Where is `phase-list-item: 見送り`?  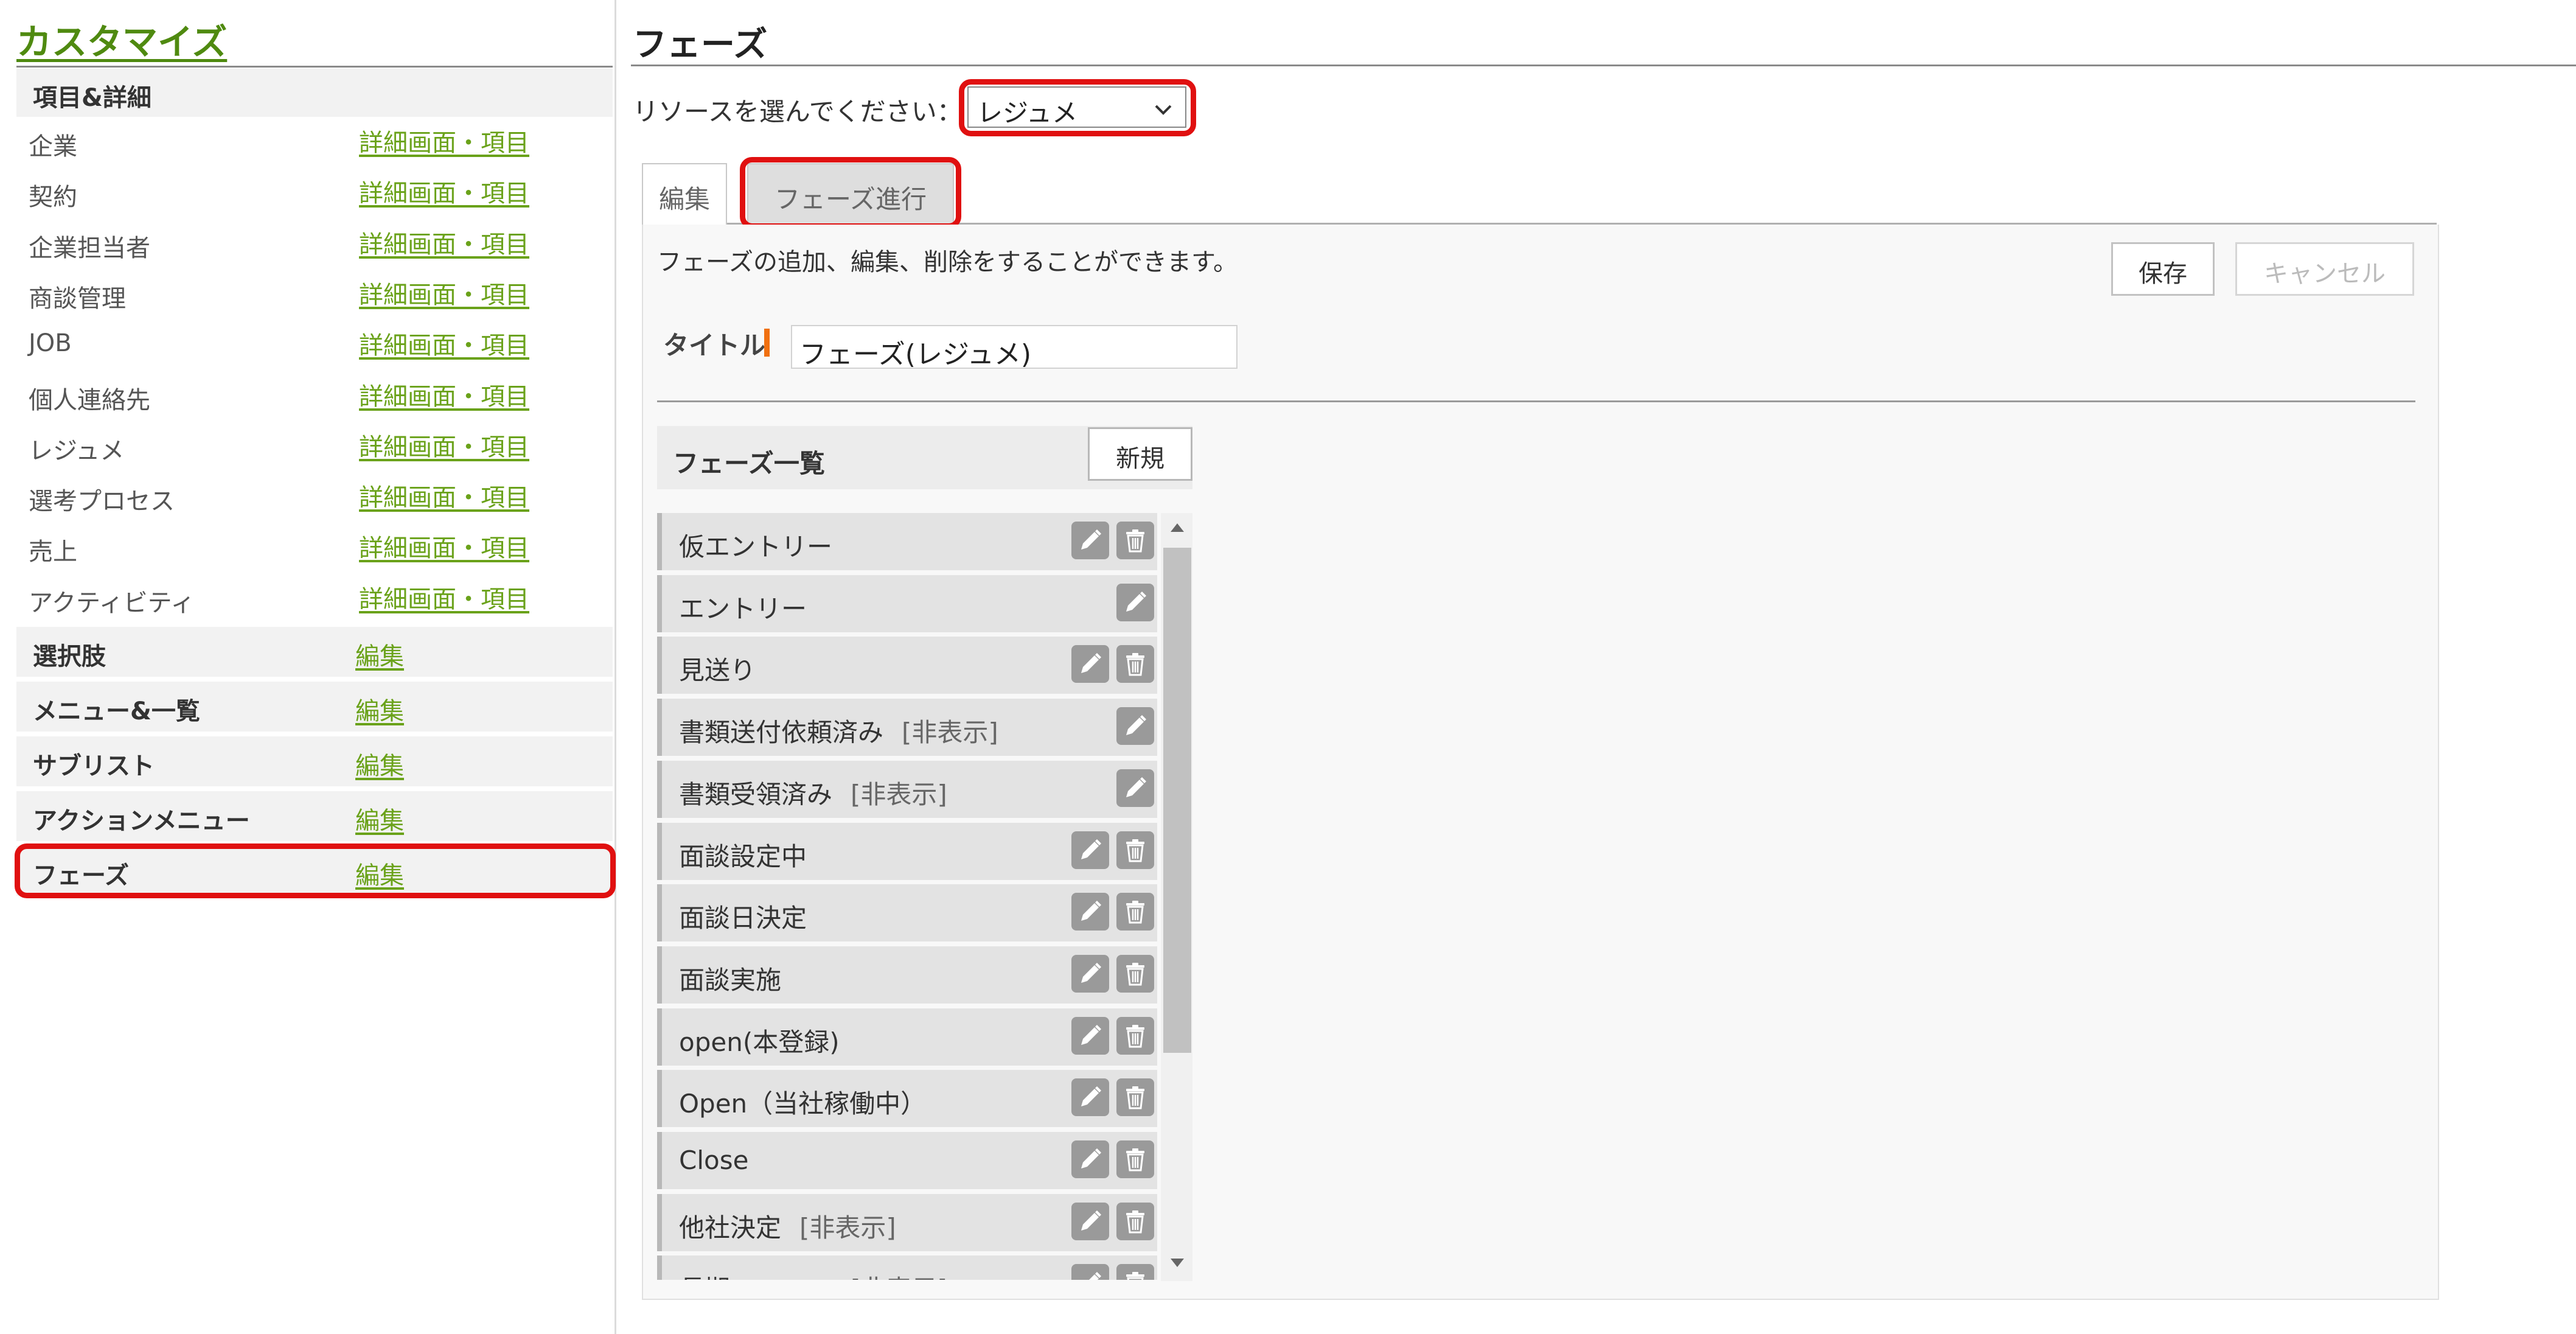
phase-list-item: 見送り is located at coordinates (907, 665).